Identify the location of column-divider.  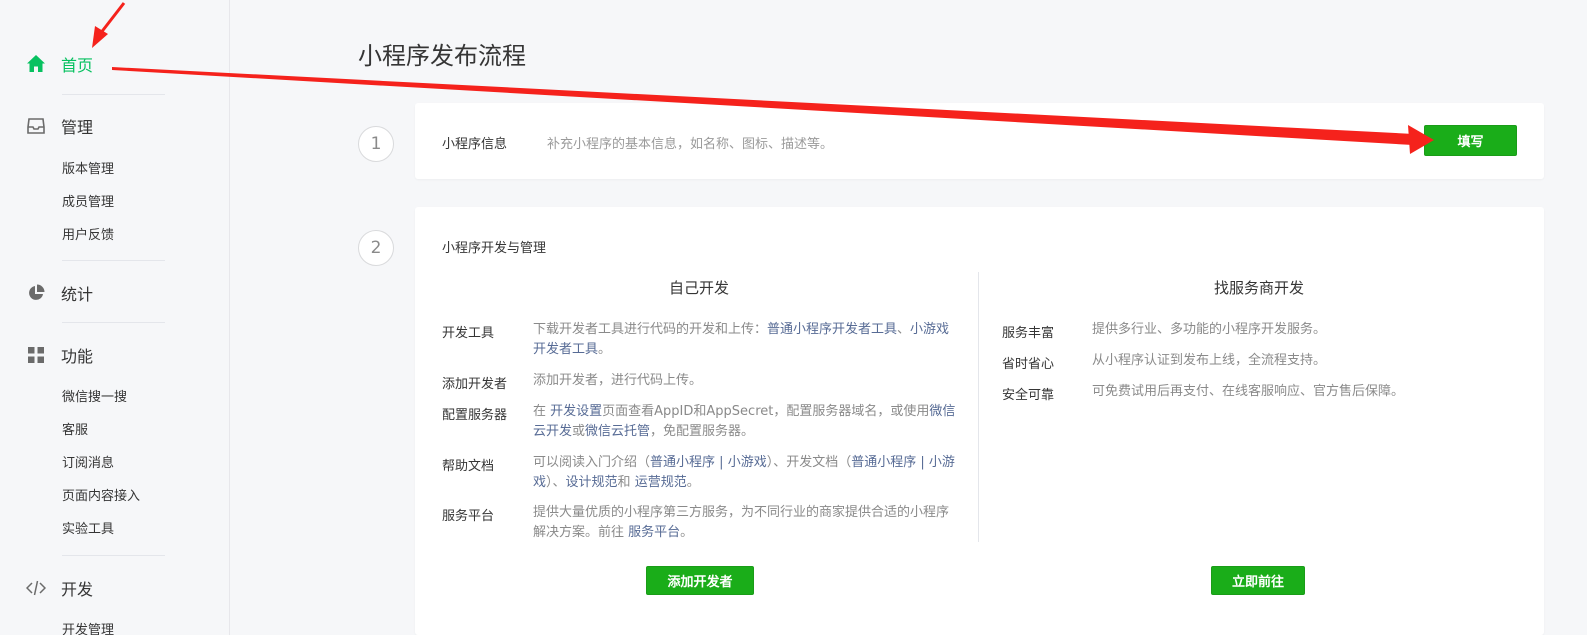
(978, 407).